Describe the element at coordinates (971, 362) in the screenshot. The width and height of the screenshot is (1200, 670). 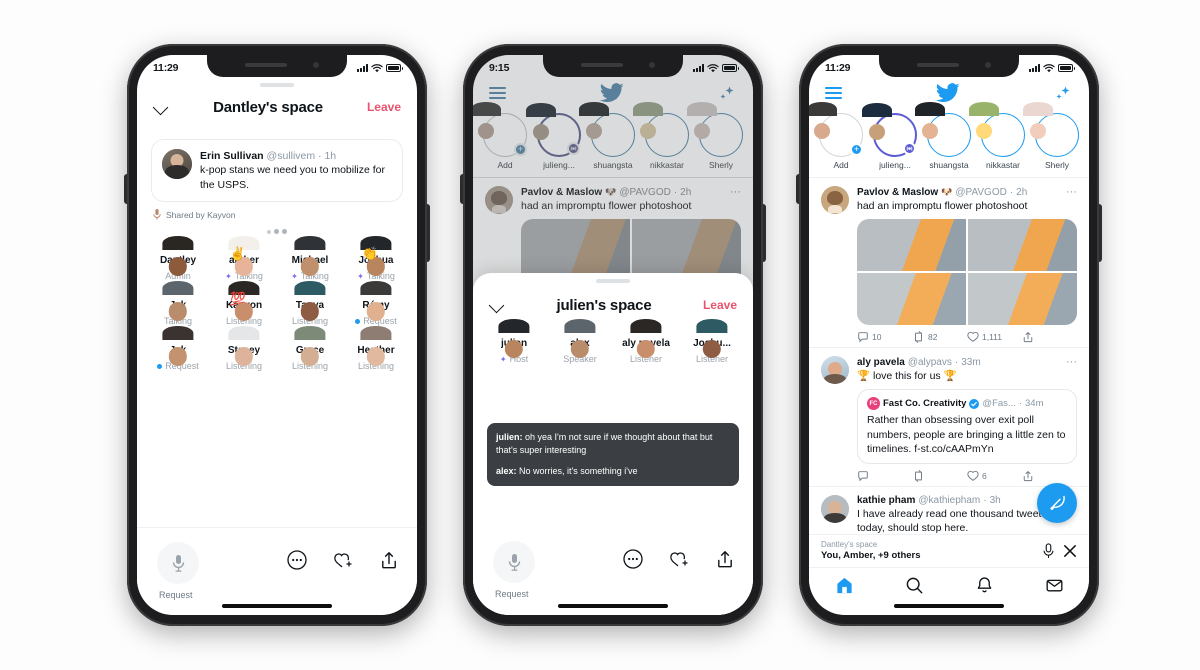
I see `tweet-timestamp: 33m` at that location.